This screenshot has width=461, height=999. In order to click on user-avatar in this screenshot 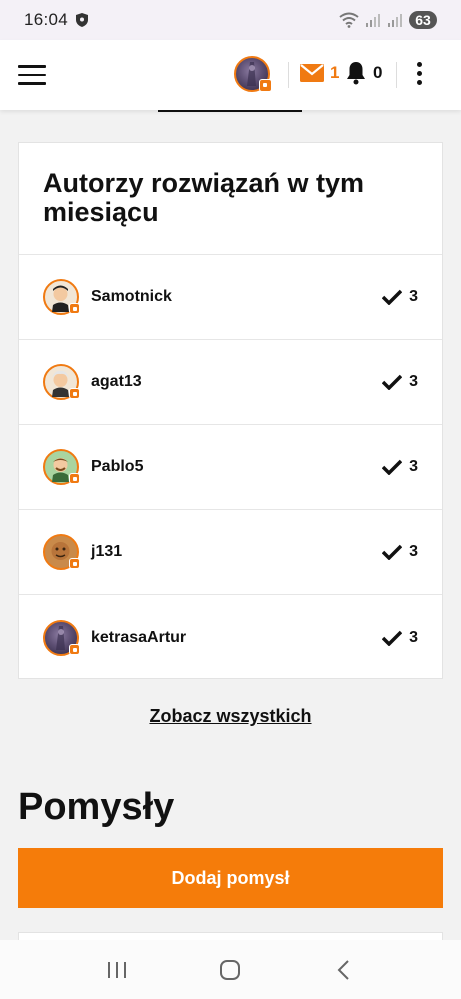, I will do `click(253, 74)`.